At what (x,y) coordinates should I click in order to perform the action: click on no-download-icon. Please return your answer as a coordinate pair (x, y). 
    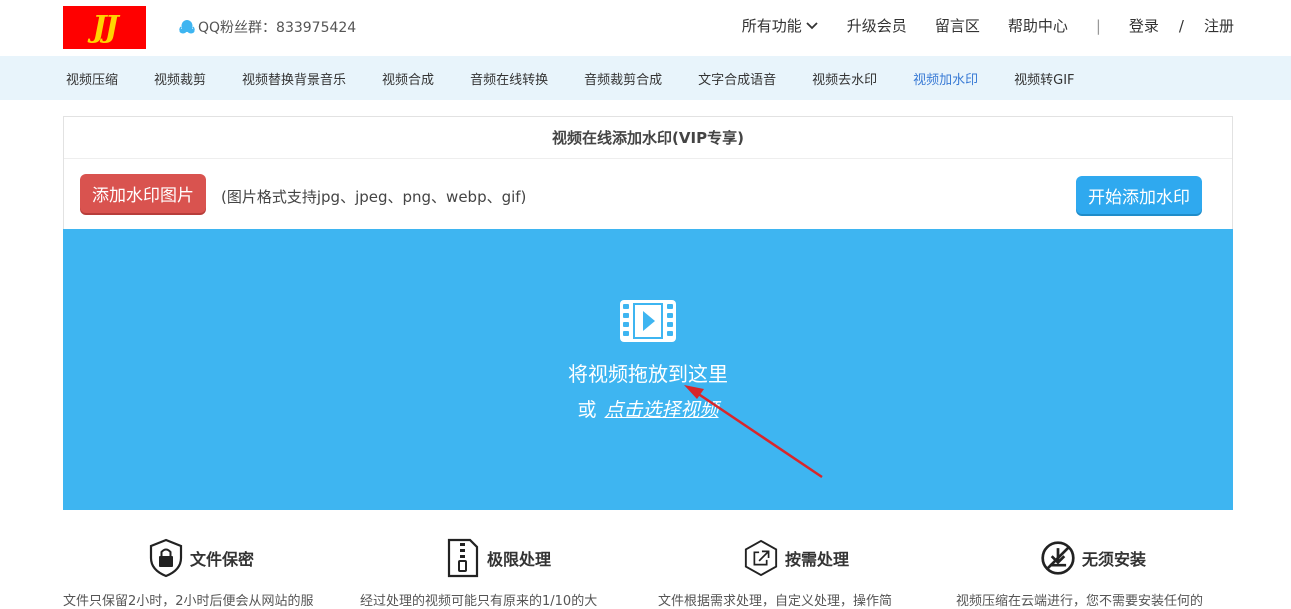
    Looking at the image, I should click on (1058, 558).